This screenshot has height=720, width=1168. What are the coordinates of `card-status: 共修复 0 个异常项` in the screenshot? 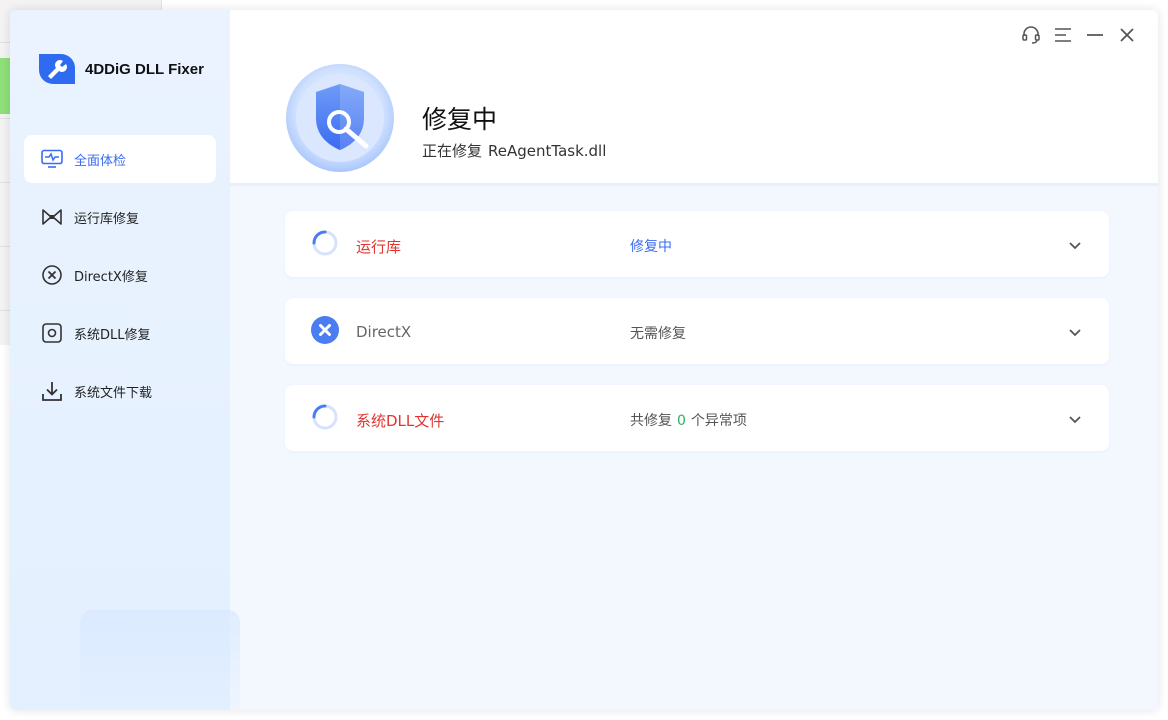 It's located at (688, 420).